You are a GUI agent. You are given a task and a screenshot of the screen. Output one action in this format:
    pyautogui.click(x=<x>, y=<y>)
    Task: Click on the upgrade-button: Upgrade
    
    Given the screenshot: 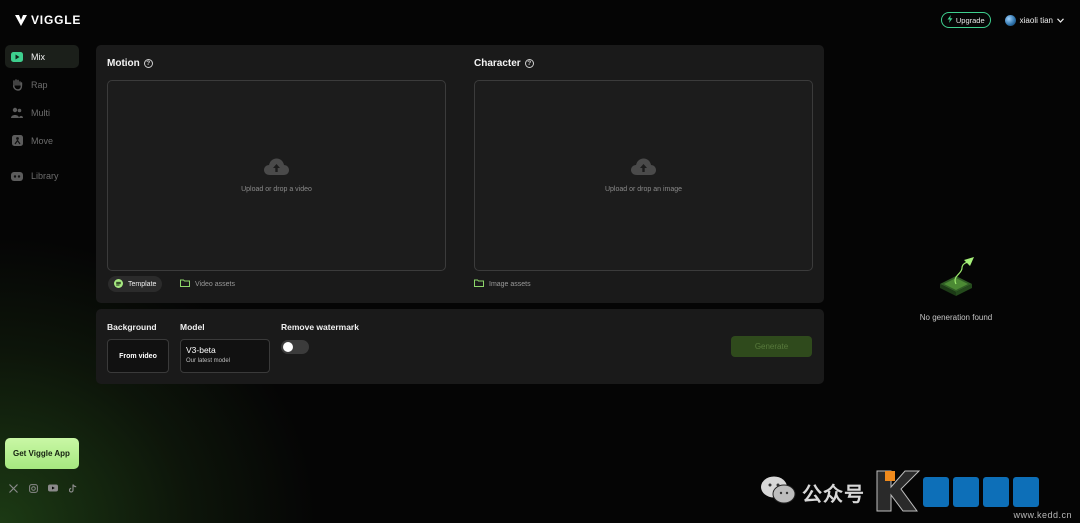 What is the action you would take?
    pyautogui.click(x=965, y=20)
    